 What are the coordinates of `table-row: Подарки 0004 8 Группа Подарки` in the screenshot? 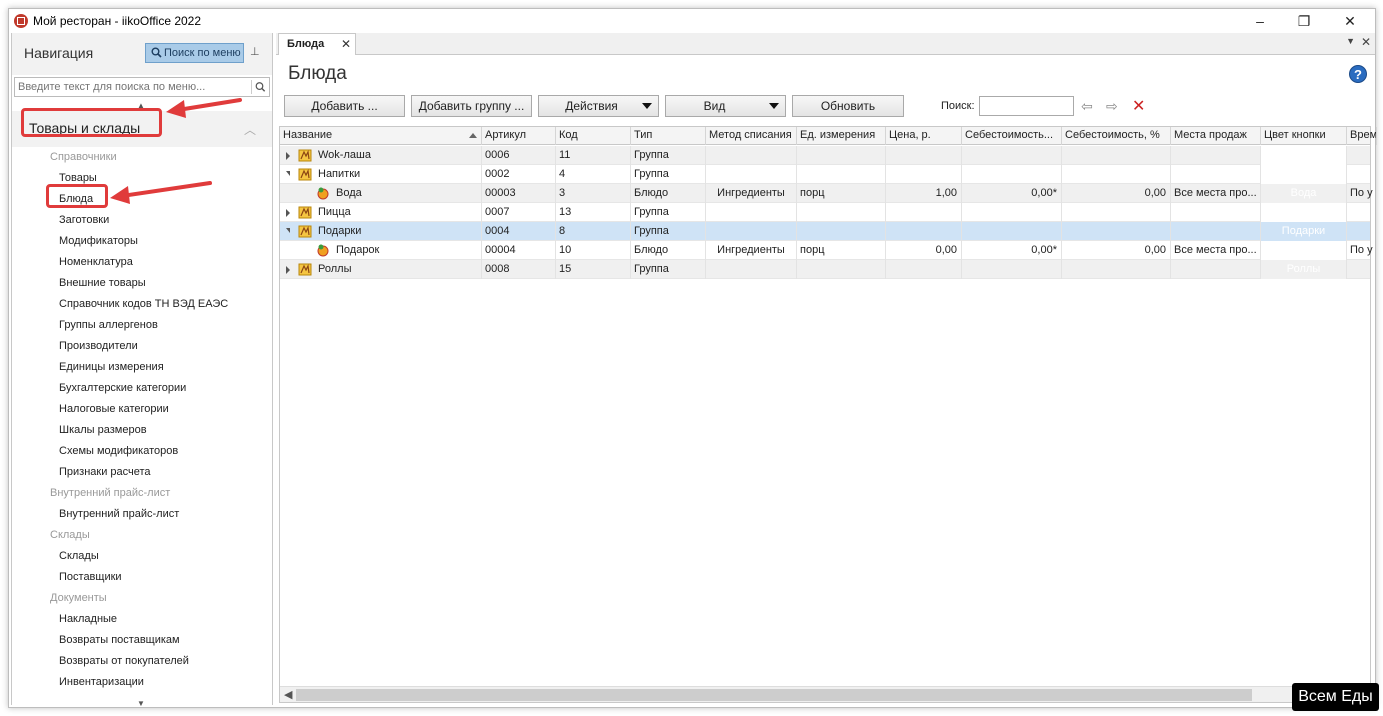 It's located at (828, 231).